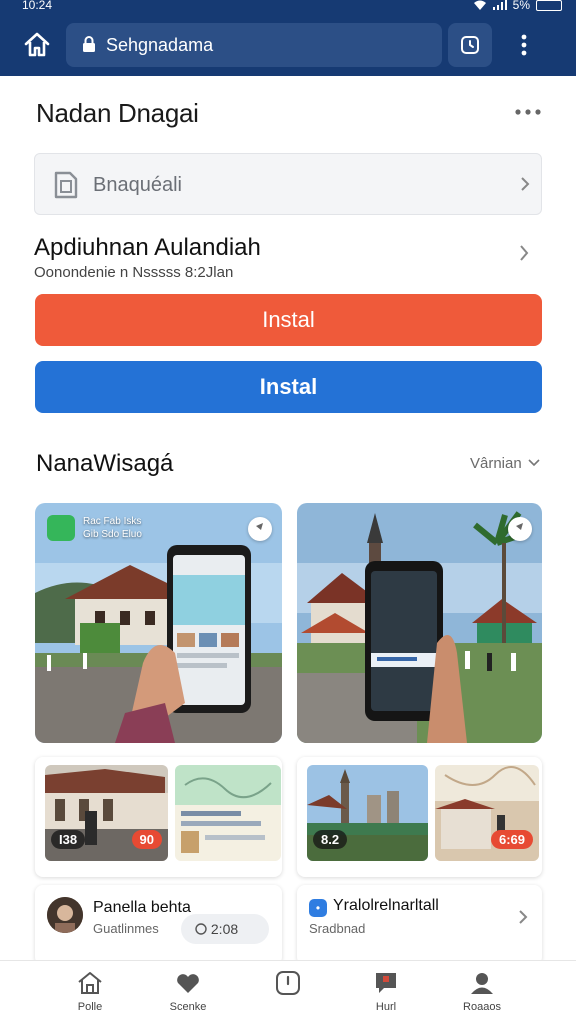 This screenshot has width=576, height=1024. What do you see at coordinates (254, 45) in the screenshot?
I see `url-bar: Sehgnadama` at bounding box center [254, 45].